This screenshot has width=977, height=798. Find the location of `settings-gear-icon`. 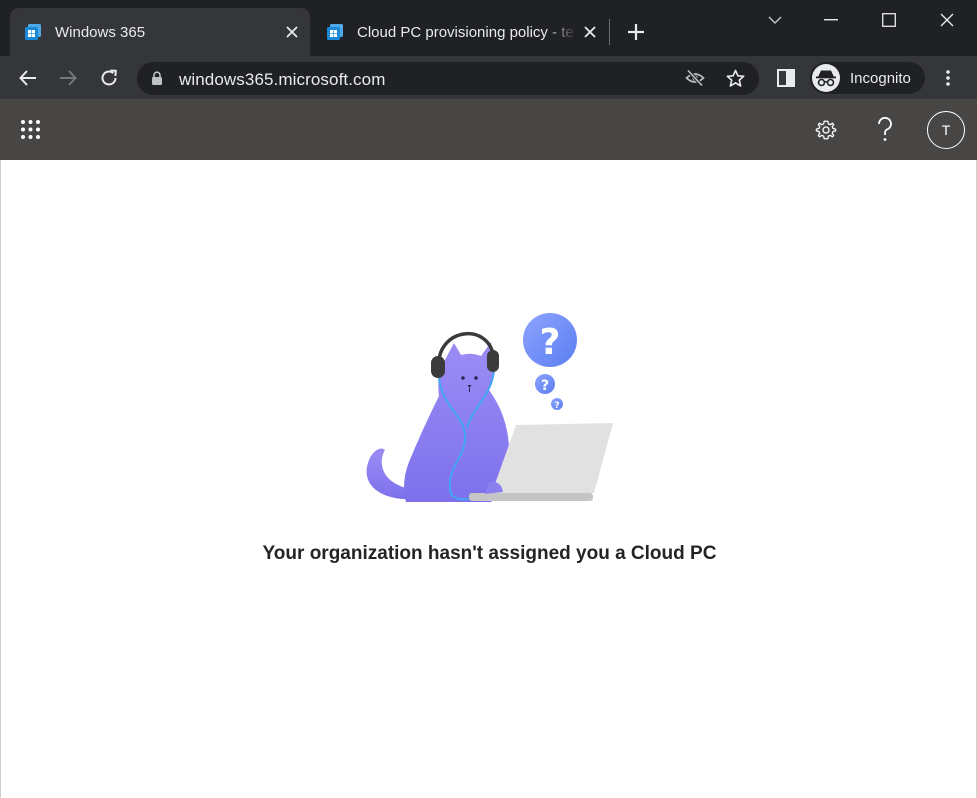

settings-gear-icon is located at coordinates (826, 132).